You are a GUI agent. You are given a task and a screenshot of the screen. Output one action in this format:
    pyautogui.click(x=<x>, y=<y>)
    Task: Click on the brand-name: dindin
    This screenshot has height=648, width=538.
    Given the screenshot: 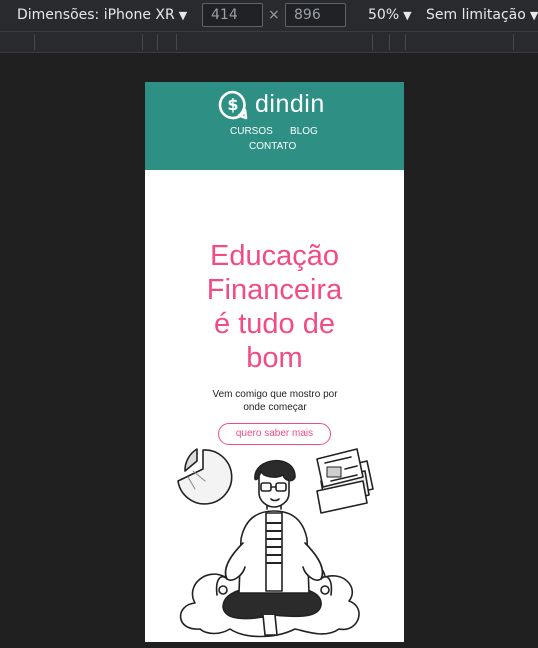 What is the action you would take?
    pyautogui.click(x=290, y=104)
    